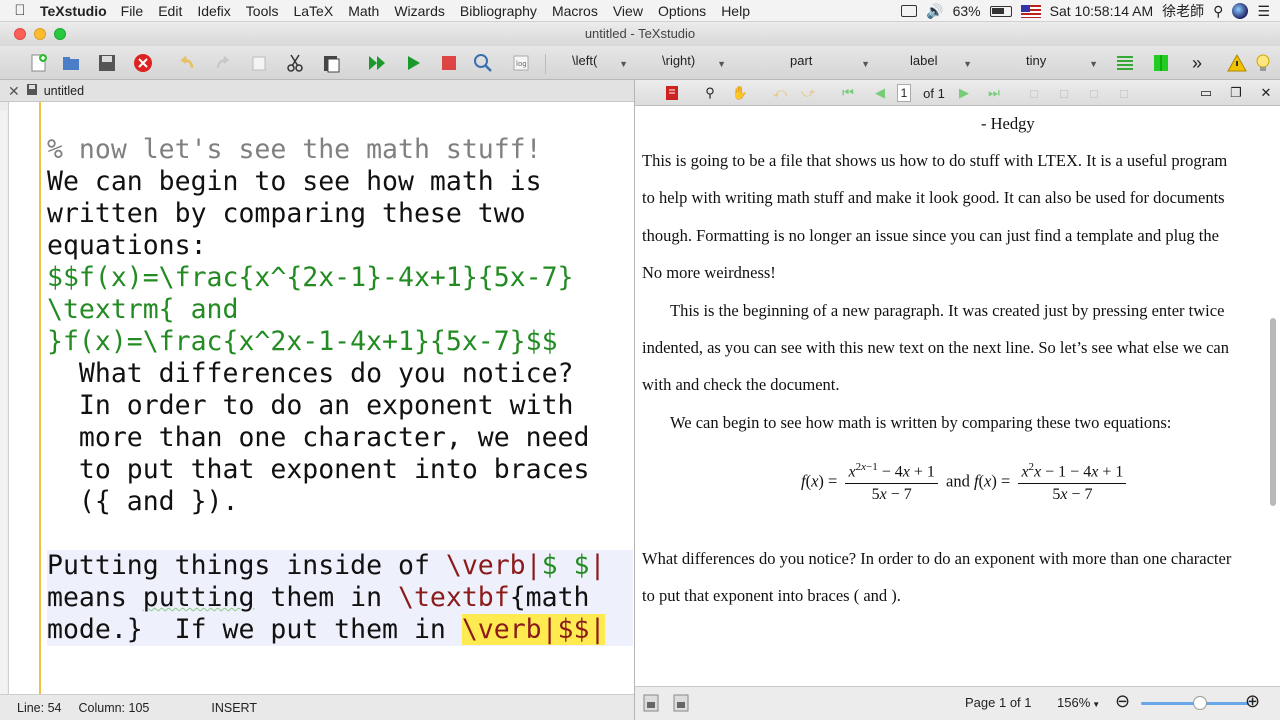 This screenshot has width=1280, height=720. I want to click on forward-icon: ⤻, so click(808, 93).